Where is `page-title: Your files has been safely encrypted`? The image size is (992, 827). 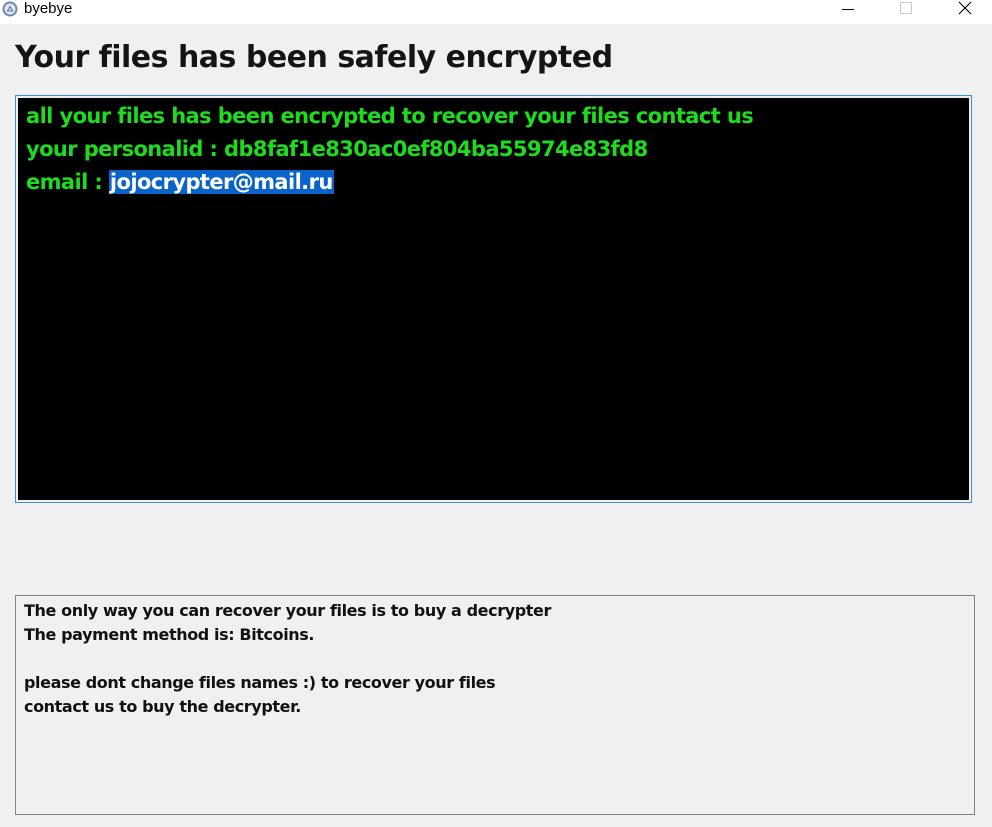 page-title: Your files has been safely encrypted is located at coordinates (314, 57).